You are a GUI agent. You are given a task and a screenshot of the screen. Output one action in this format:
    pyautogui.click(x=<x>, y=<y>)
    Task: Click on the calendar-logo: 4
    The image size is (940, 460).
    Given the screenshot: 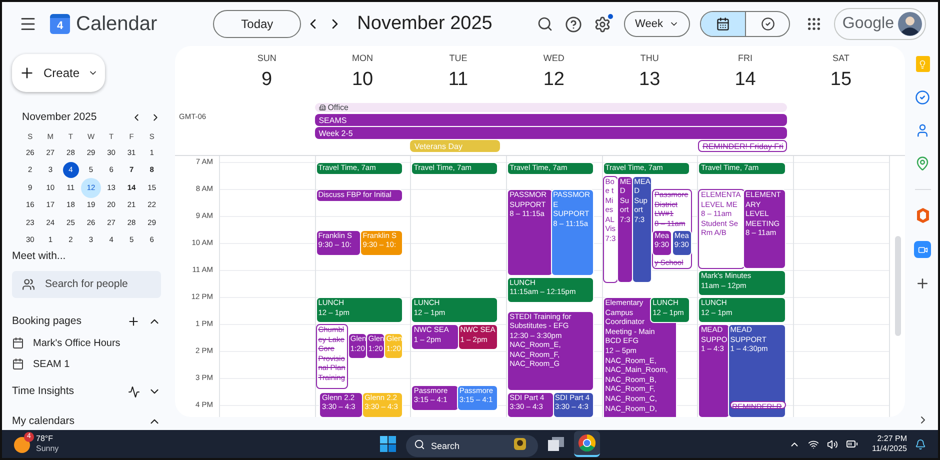 What is the action you would take?
    pyautogui.click(x=60, y=24)
    